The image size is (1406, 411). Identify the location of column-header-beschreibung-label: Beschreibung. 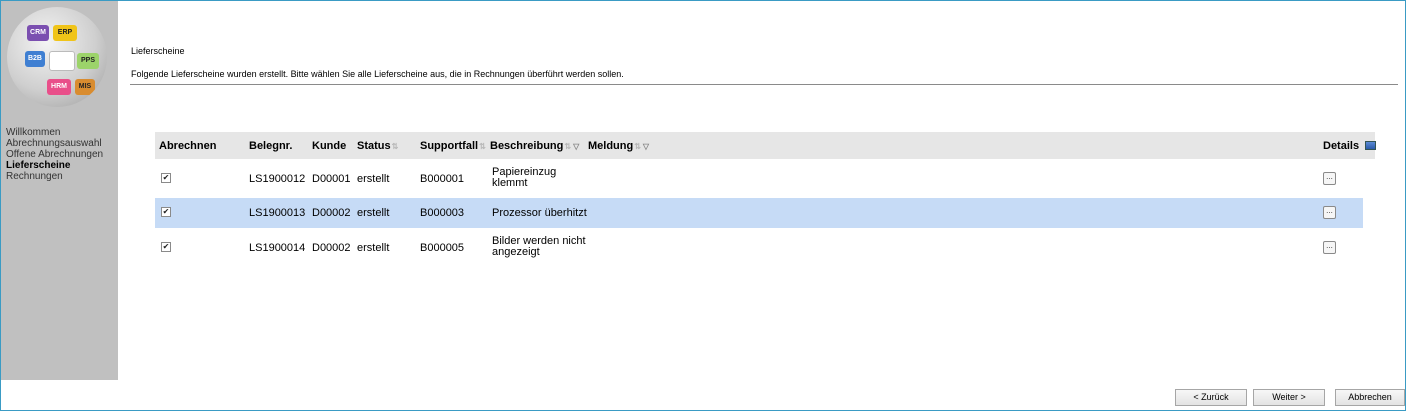
(527, 146).